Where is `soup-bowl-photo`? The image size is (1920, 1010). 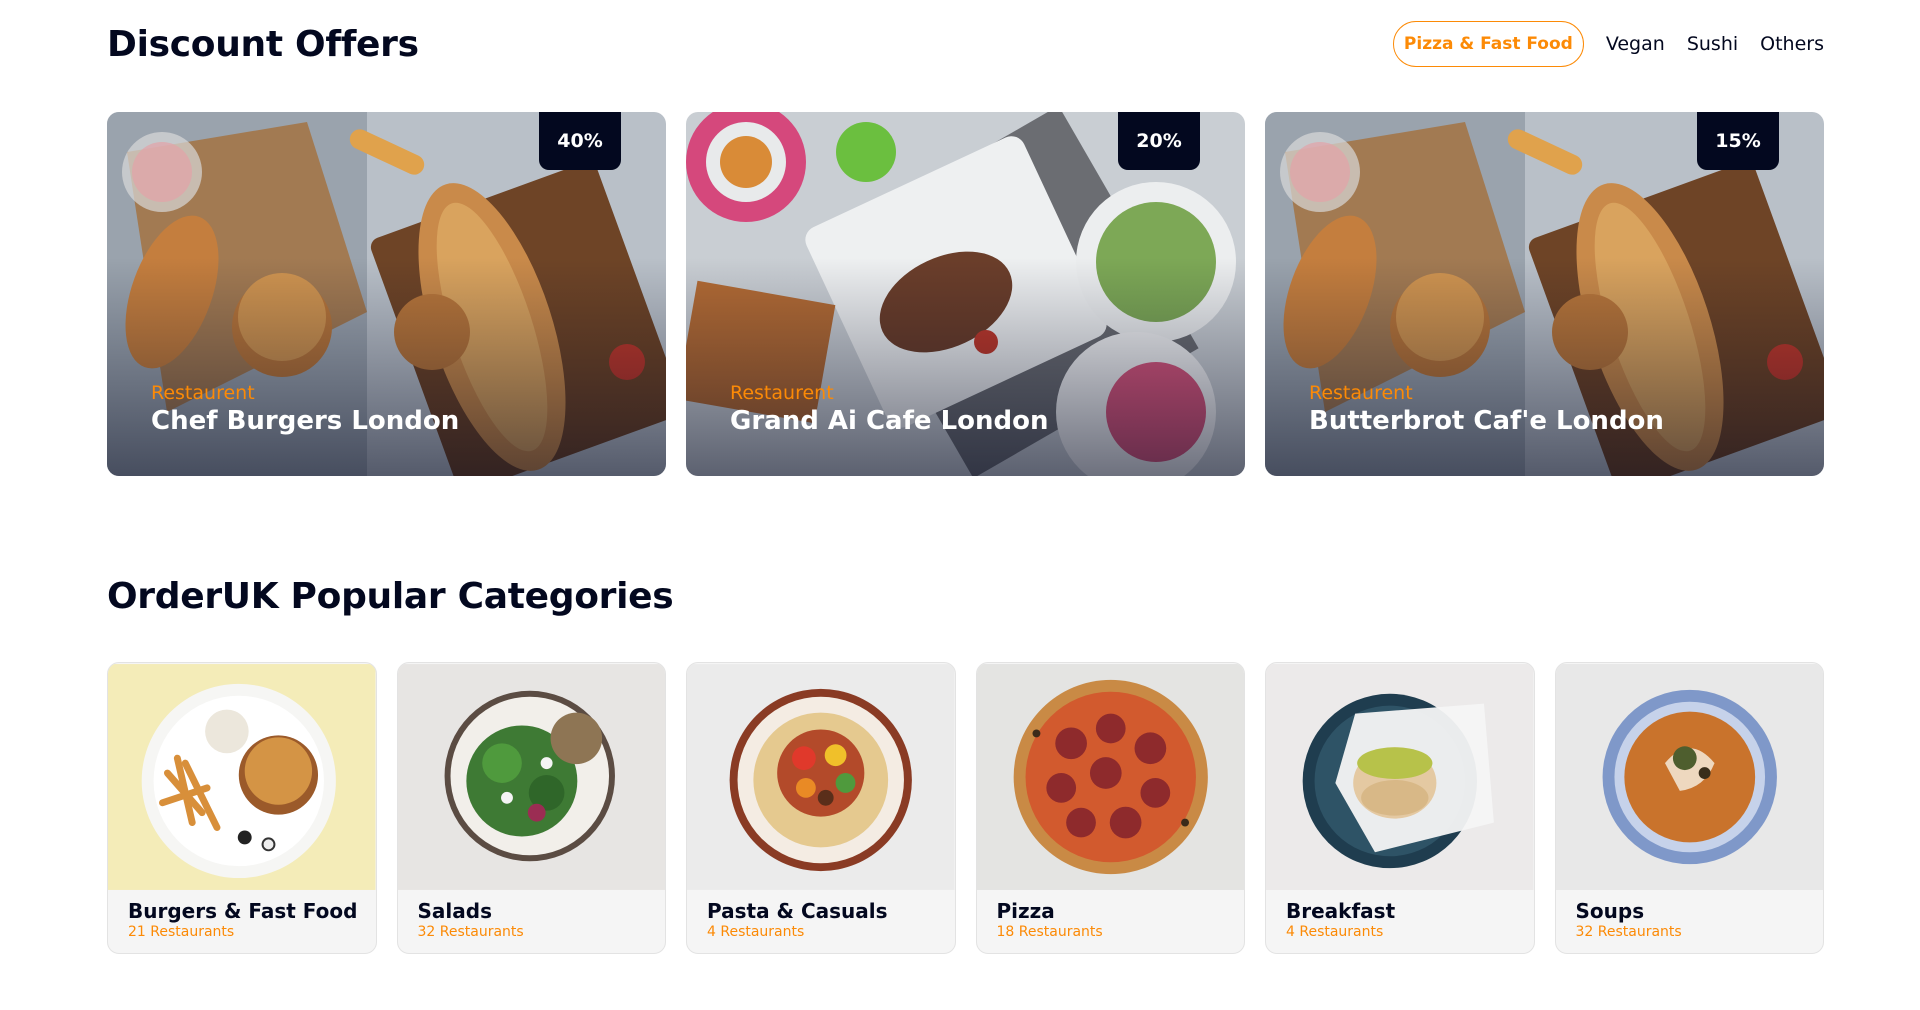
soup-bowl-photo is located at coordinates (1689, 777).